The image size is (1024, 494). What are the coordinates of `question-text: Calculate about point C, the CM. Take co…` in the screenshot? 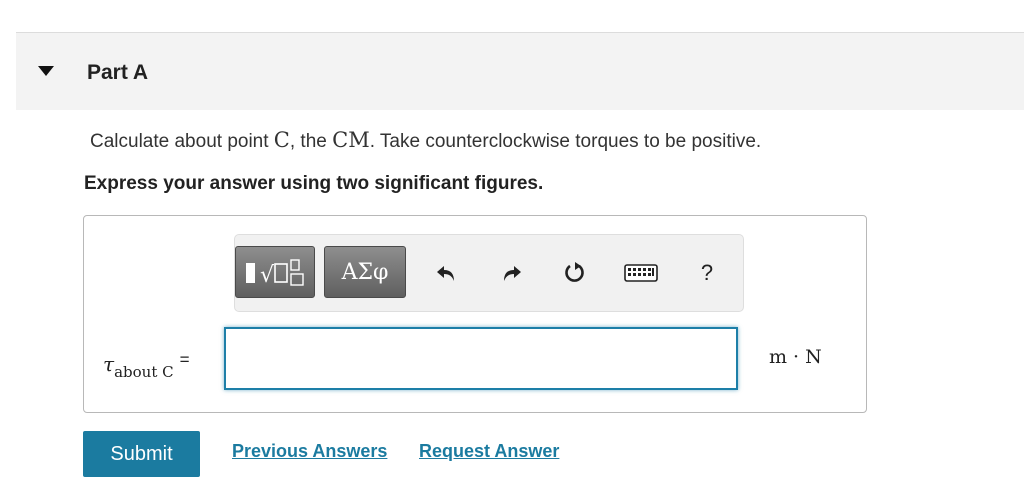 It's located at (425, 140).